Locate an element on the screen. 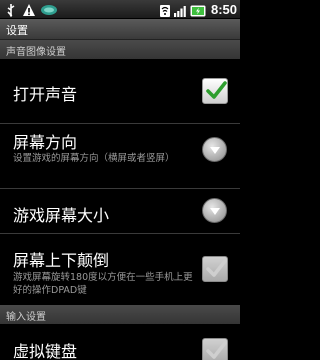 The height and width of the screenshot is (360, 320). pref-title: 屏幕上下颠倒 is located at coordinates (61, 260).